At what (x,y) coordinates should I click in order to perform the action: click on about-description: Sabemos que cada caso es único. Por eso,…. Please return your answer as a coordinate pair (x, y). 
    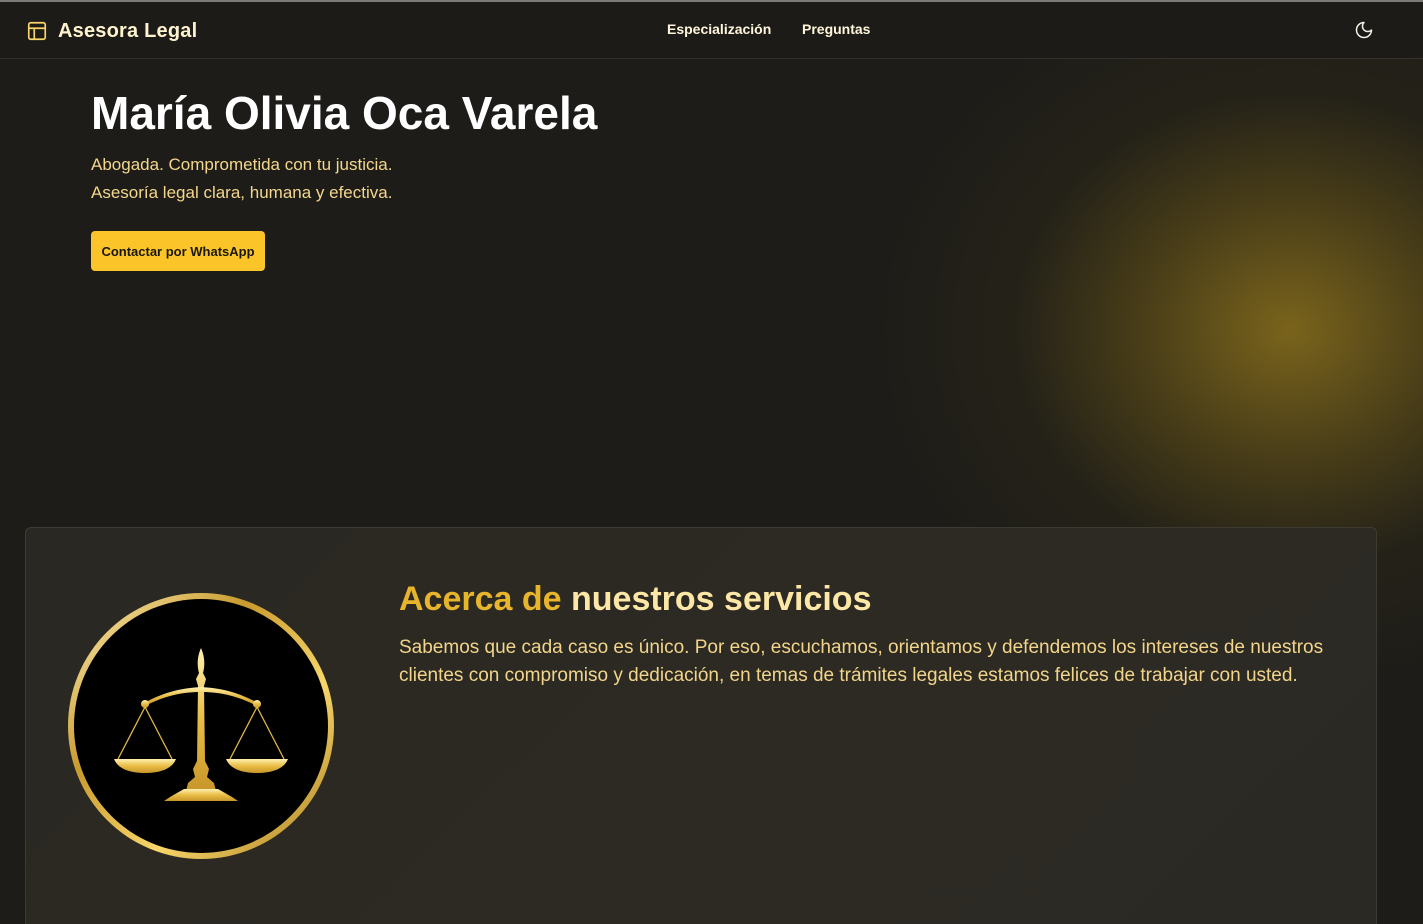
    Looking at the image, I should click on (861, 661).